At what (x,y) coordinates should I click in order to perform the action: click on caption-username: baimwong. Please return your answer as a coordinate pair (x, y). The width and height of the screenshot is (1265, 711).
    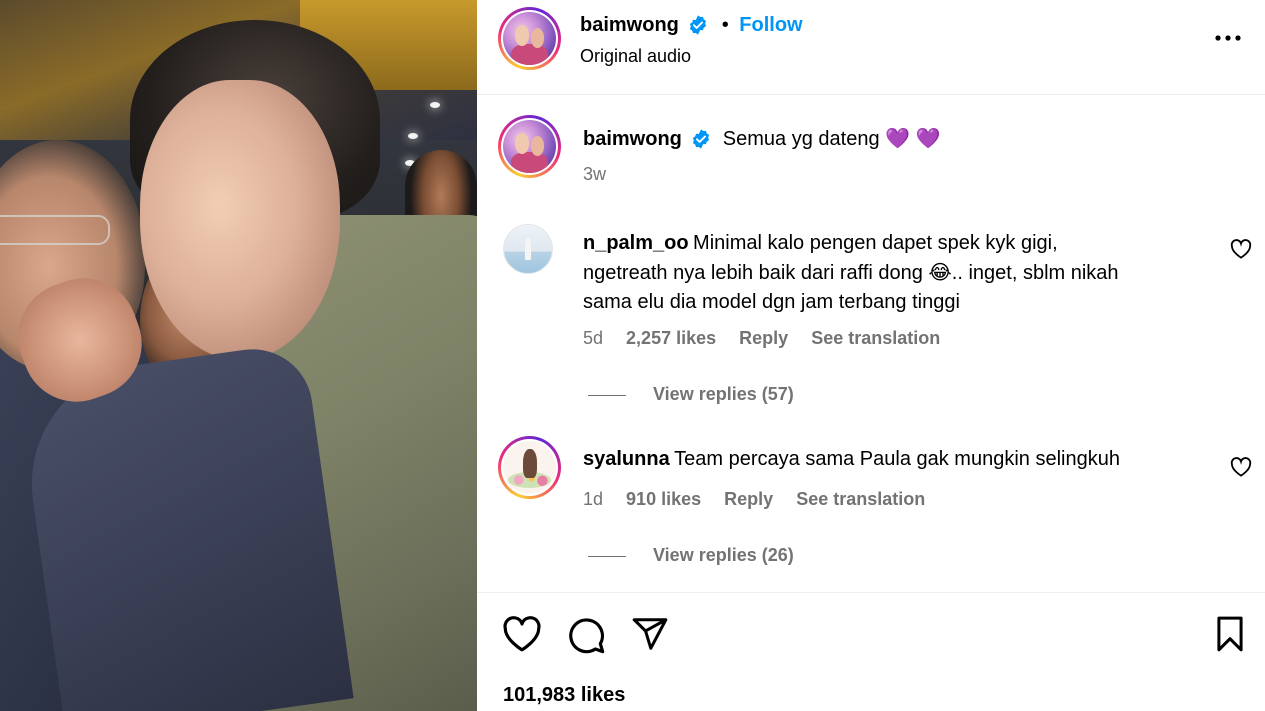
    Looking at the image, I should click on (632, 139).